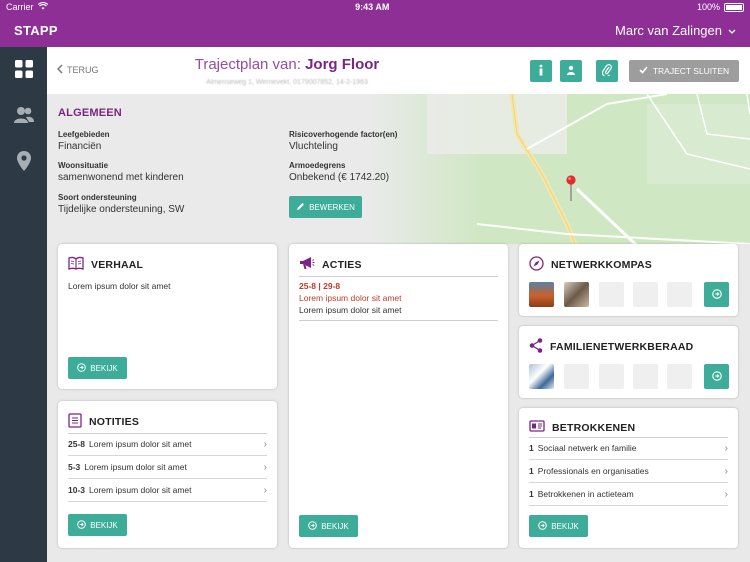  What do you see at coordinates (733, 7) in the screenshot?
I see `battery-icon` at bounding box center [733, 7].